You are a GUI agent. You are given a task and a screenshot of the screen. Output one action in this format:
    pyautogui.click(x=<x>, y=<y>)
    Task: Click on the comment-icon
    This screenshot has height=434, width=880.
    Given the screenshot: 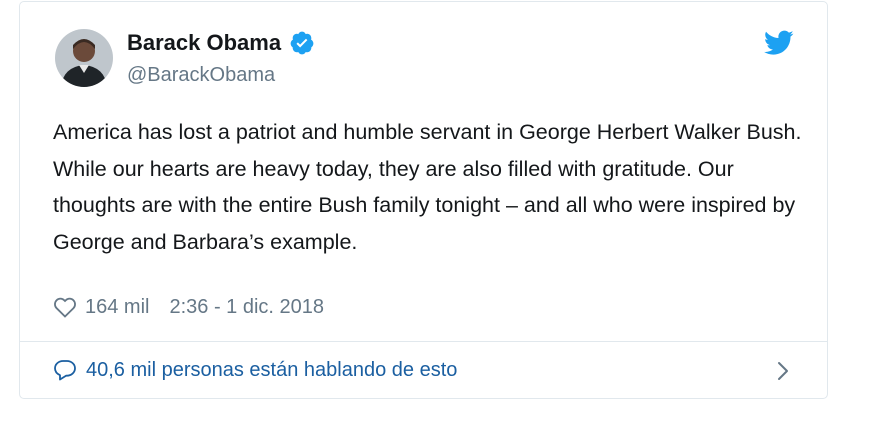 What is the action you would take?
    pyautogui.click(x=65, y=370)
    